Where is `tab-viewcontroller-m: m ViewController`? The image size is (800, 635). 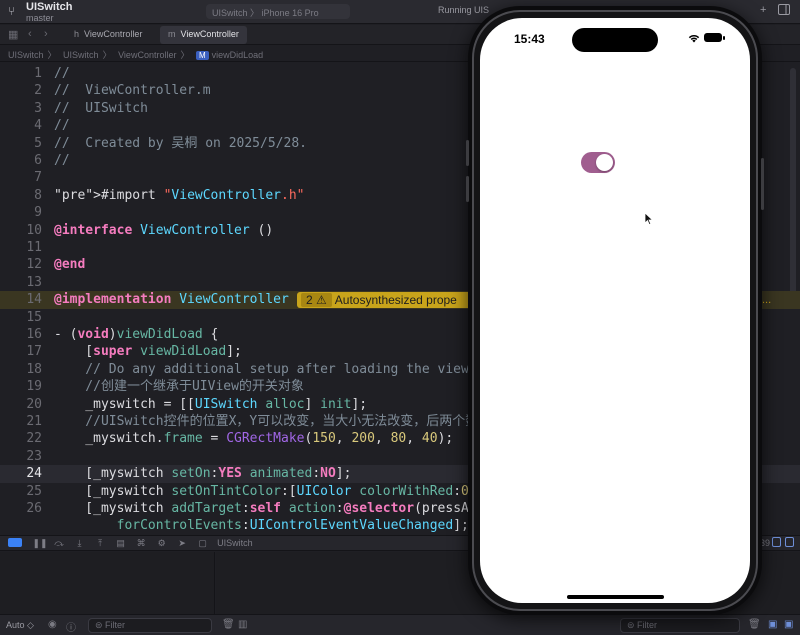 tab-viewcontroller-m: m ViewController is located at coordinates (203, 35).